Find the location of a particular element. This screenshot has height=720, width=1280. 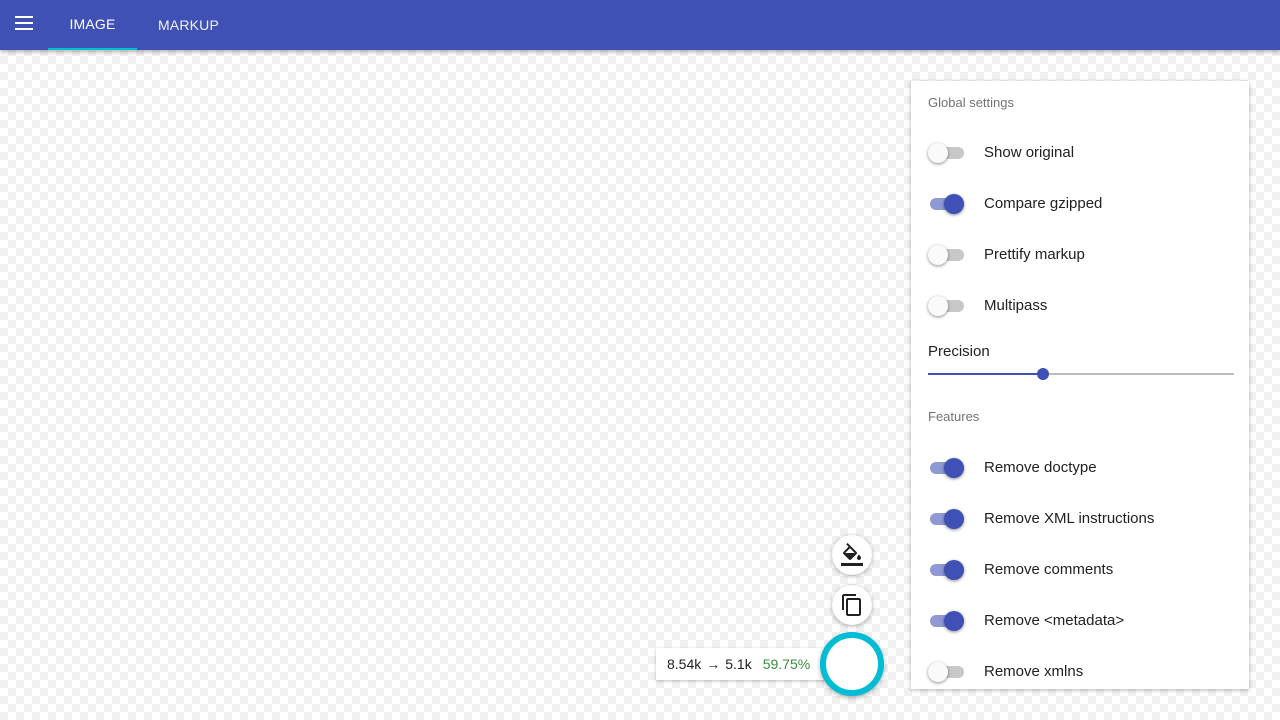

feature-label: Remove XML instructions is located at coordinates (1069, 518).